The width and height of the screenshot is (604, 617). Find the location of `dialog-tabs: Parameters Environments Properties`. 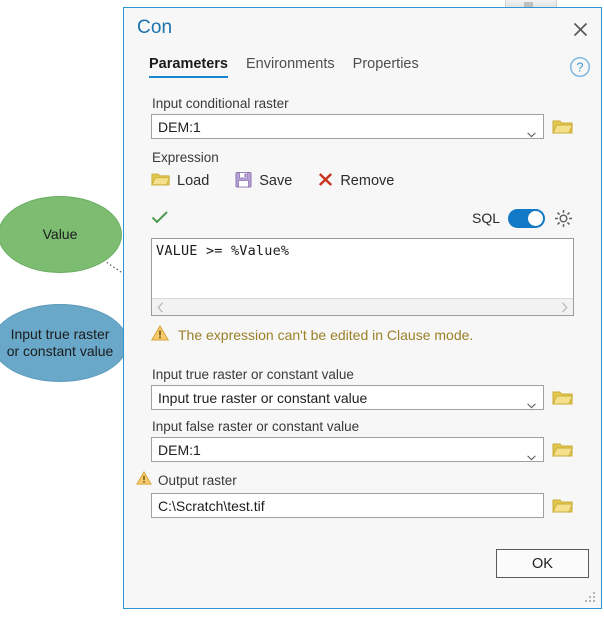

dialog-tabs: Parameters Environments Properties is located at coordinates (288, 70).